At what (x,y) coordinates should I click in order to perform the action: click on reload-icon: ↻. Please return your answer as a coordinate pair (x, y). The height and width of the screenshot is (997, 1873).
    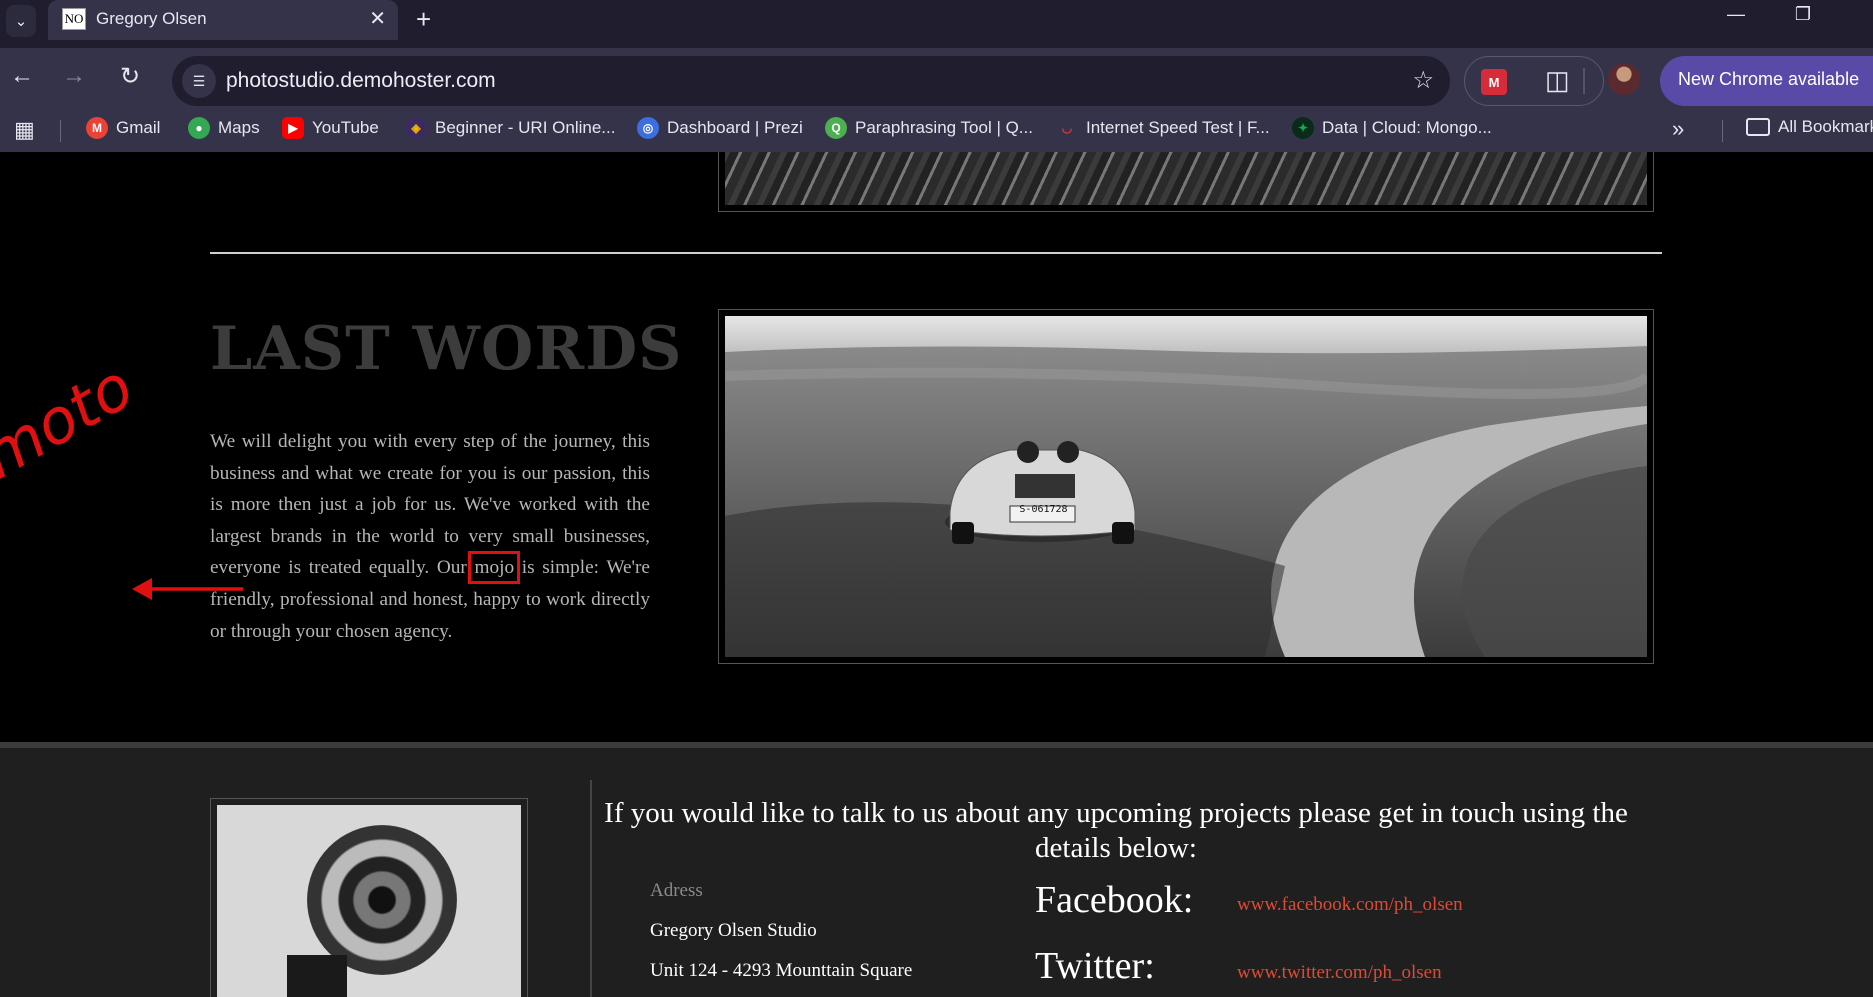
    Looking at the image, I should click on (130, 76).